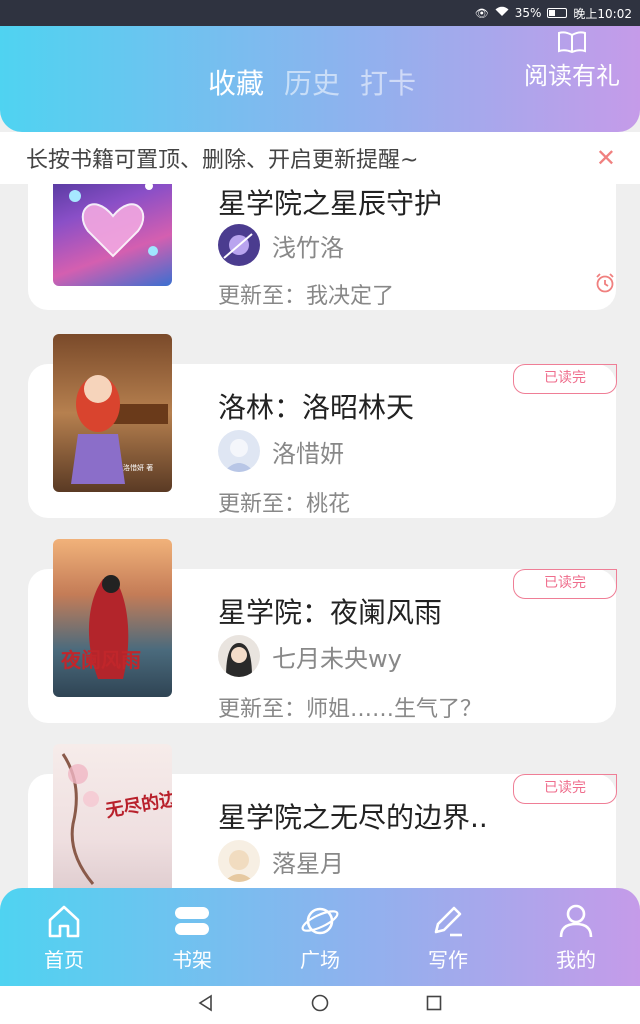  What do you see at coordinates (502, 13) in the screenshot?
I see `wifi-icon` at bounding box center [502, 13].